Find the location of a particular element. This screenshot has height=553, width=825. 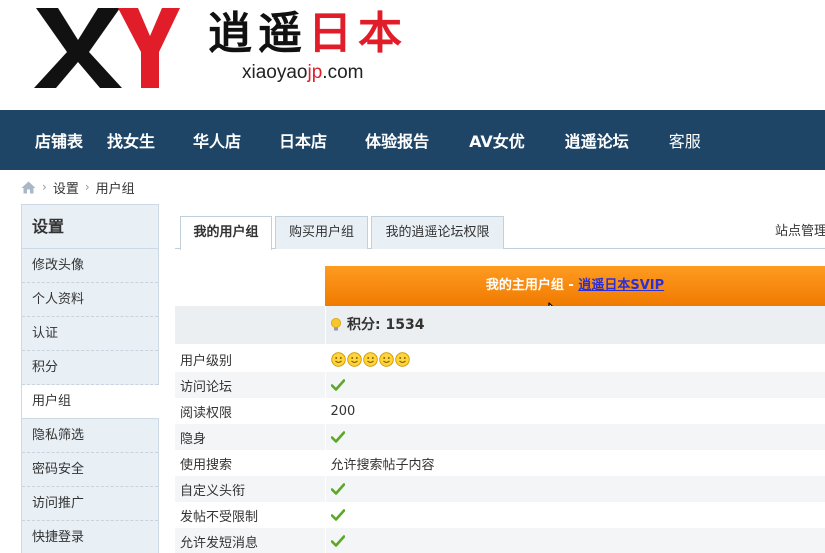

table-row: 隐身 is located at coordinates (500, 437).